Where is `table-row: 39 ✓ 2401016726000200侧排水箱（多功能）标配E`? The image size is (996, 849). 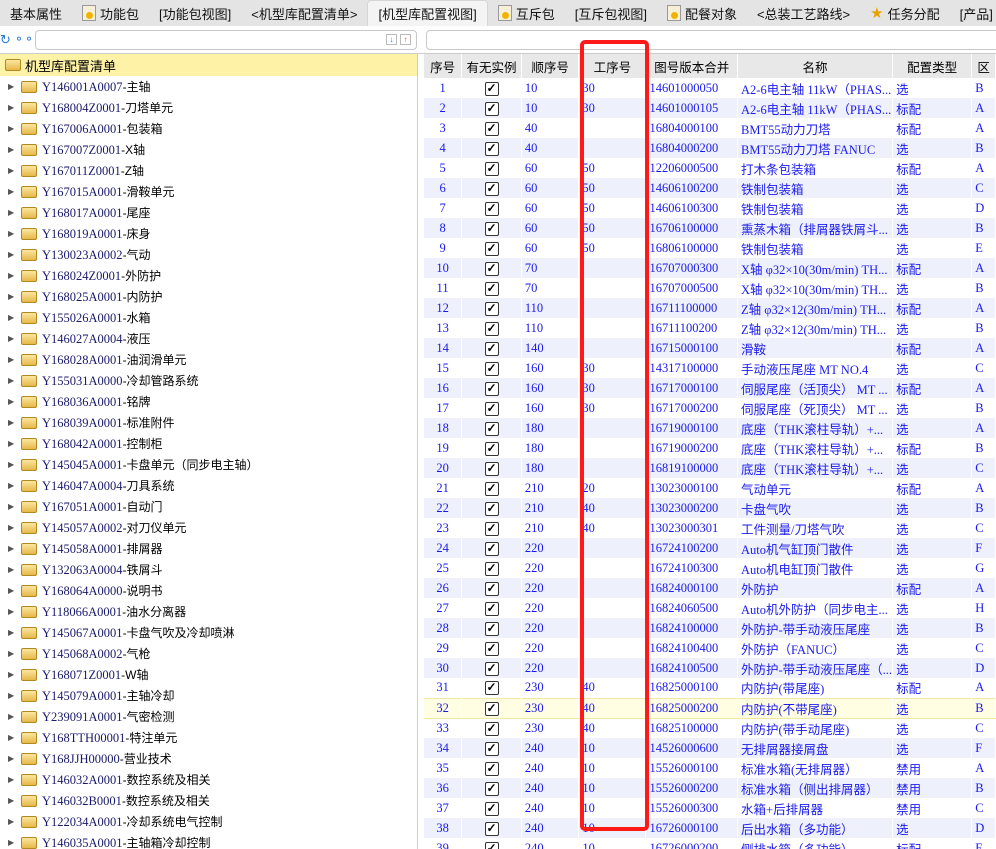
table-row: 39 ✓ 2401016726000200侧排水箱（多功能）标配E is located at coordinates (710, 843).